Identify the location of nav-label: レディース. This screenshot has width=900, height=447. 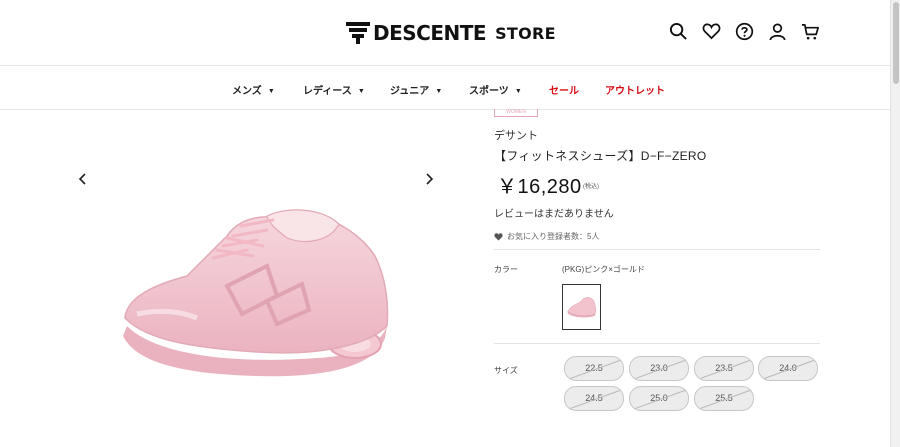
(327, 91).